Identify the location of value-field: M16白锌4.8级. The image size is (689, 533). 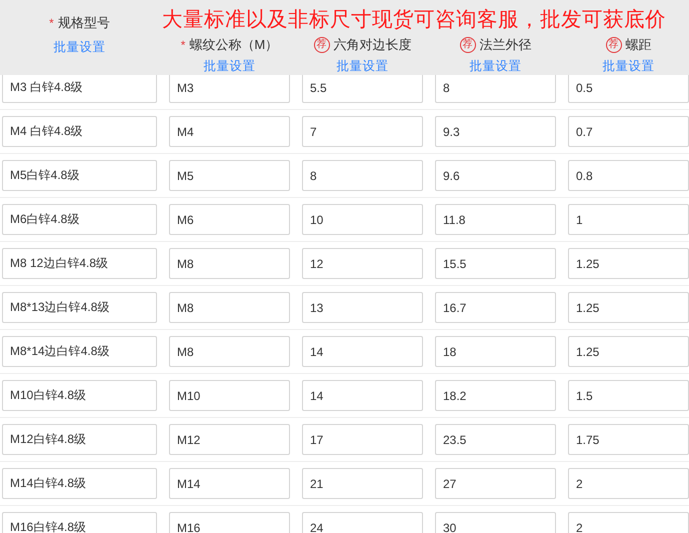
(79, 522).